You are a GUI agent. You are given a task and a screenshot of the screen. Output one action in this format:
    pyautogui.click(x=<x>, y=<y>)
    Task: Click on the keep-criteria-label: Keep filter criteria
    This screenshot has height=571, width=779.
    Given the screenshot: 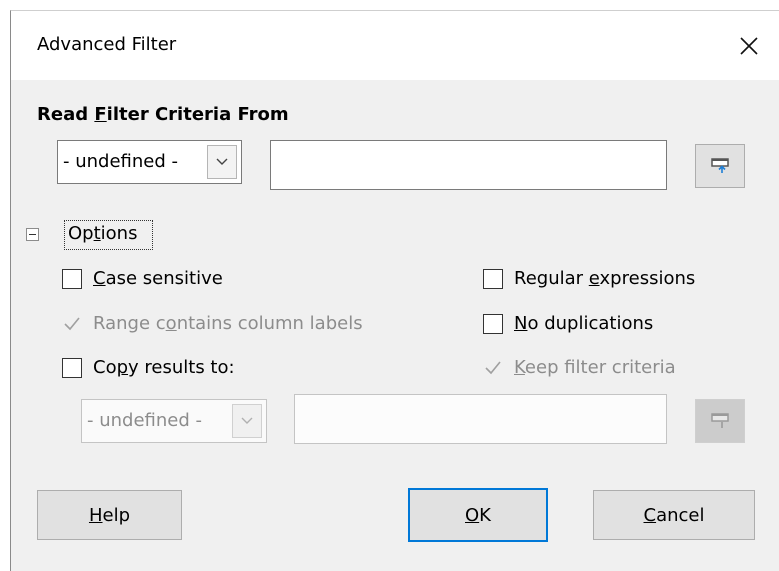 What is the action you would take?
    pyautogui.click(x=595, y=367)
    